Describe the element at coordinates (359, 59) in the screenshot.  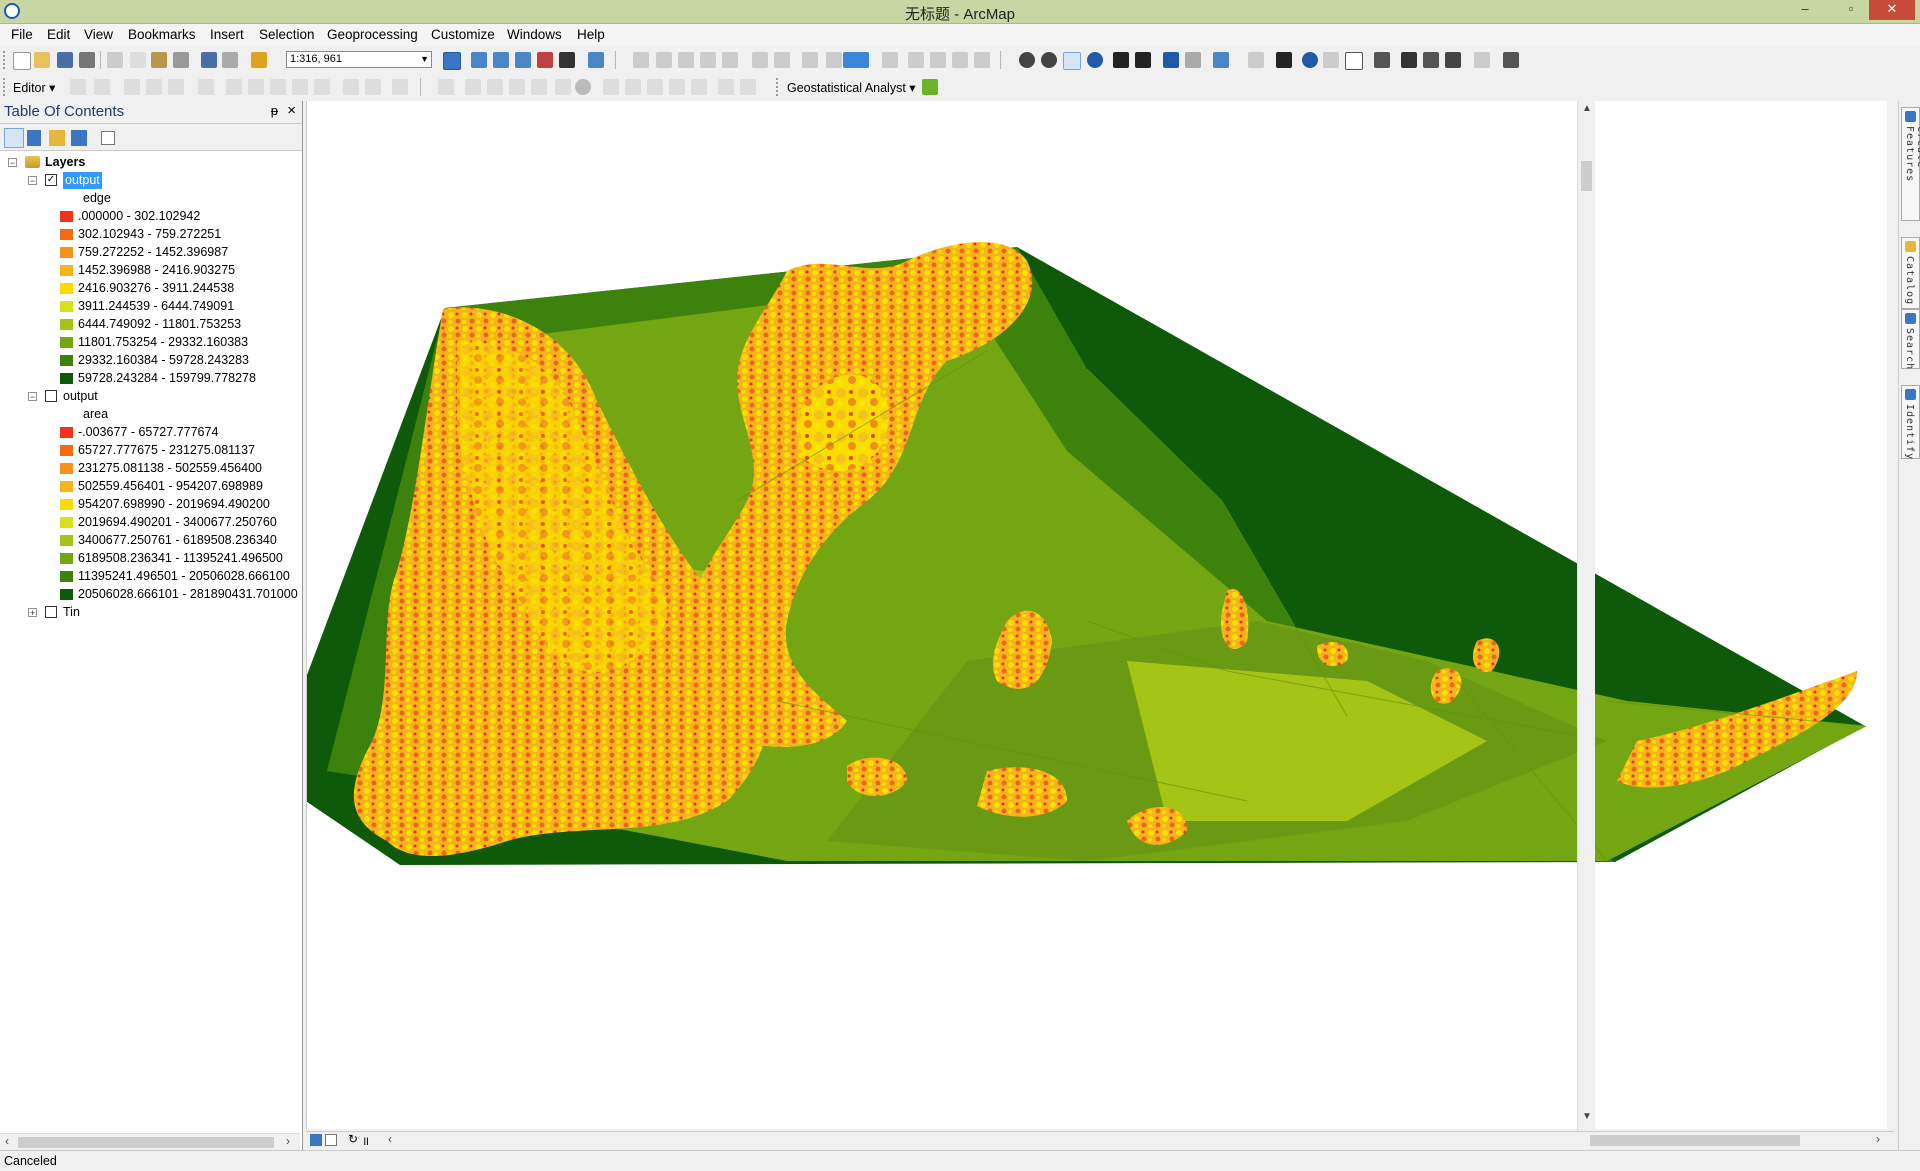
I see `map-scale-combobox: 1:316, 961 ▼` at that location.